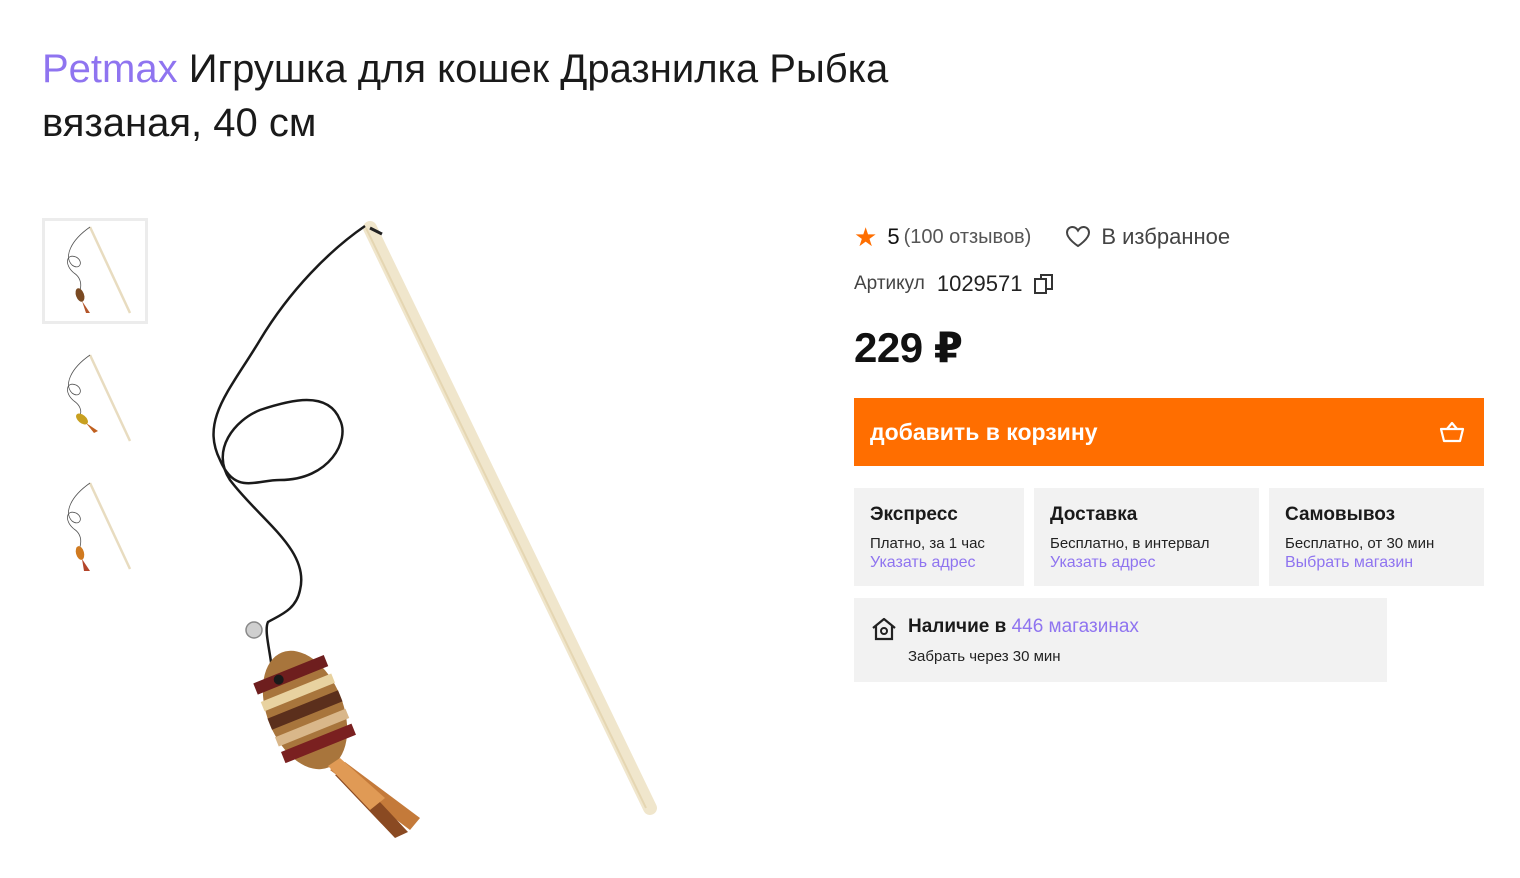 Image resolution: width=1520 pixels, height=878 pixels. I want to click on sku-label: Артикул, so click(889, 283).